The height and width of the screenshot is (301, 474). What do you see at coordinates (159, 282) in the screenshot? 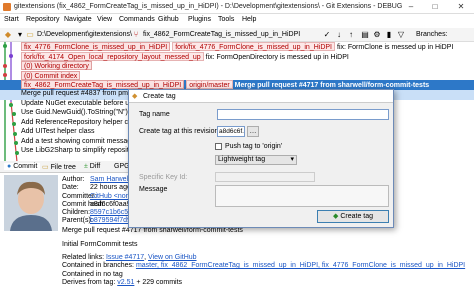
I see `derives-tail: + 229 commits` at bounding box center [159, 282].